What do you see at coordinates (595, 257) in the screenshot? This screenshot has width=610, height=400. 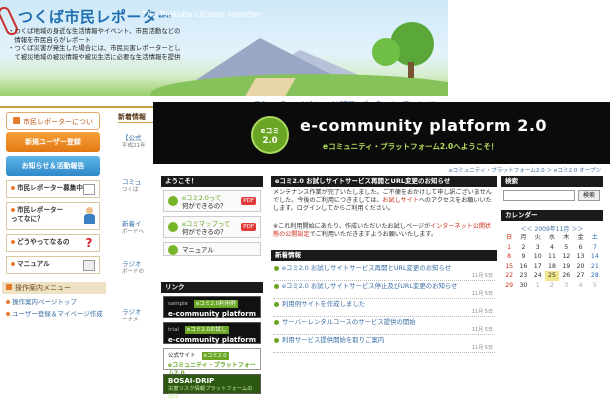 I see `calendar-day: 14` at bounding box center [595, 257].